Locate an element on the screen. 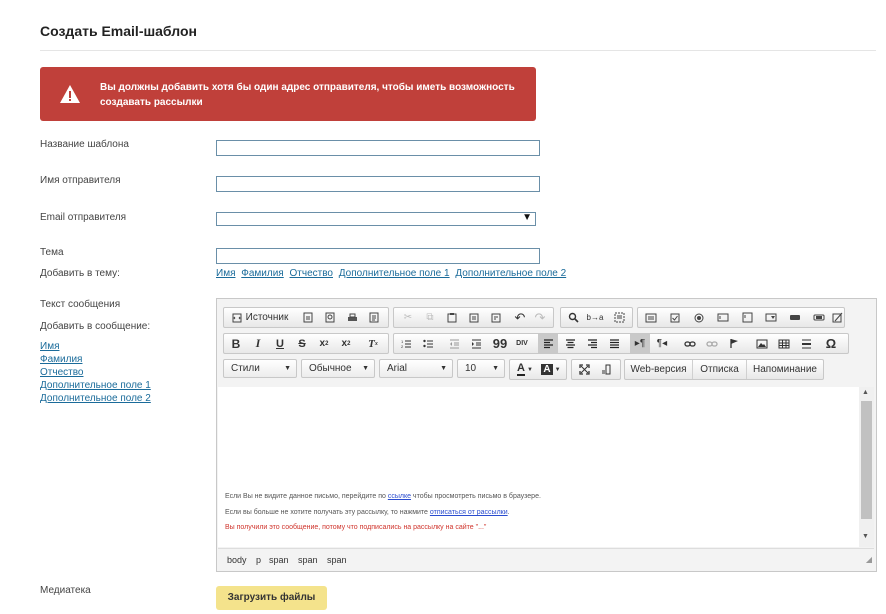  source-button: Источник is located at coordinates (260, 317).